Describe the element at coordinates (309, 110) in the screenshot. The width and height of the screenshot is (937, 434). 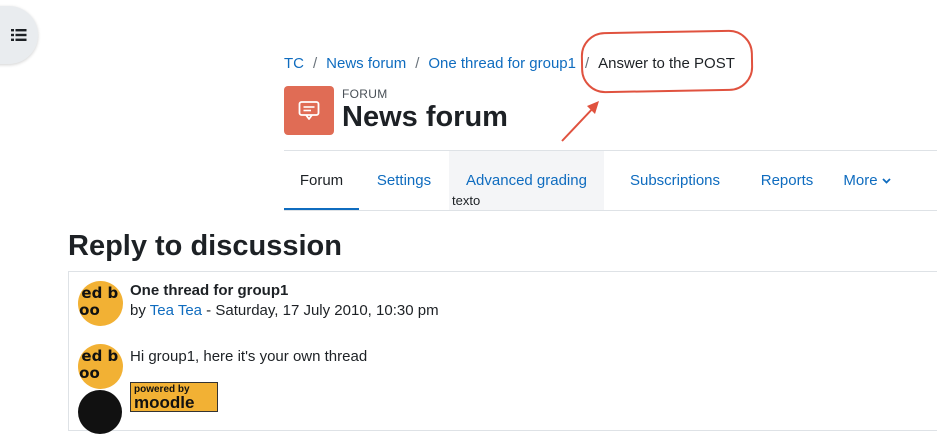
I see `forum-icon` at that location.